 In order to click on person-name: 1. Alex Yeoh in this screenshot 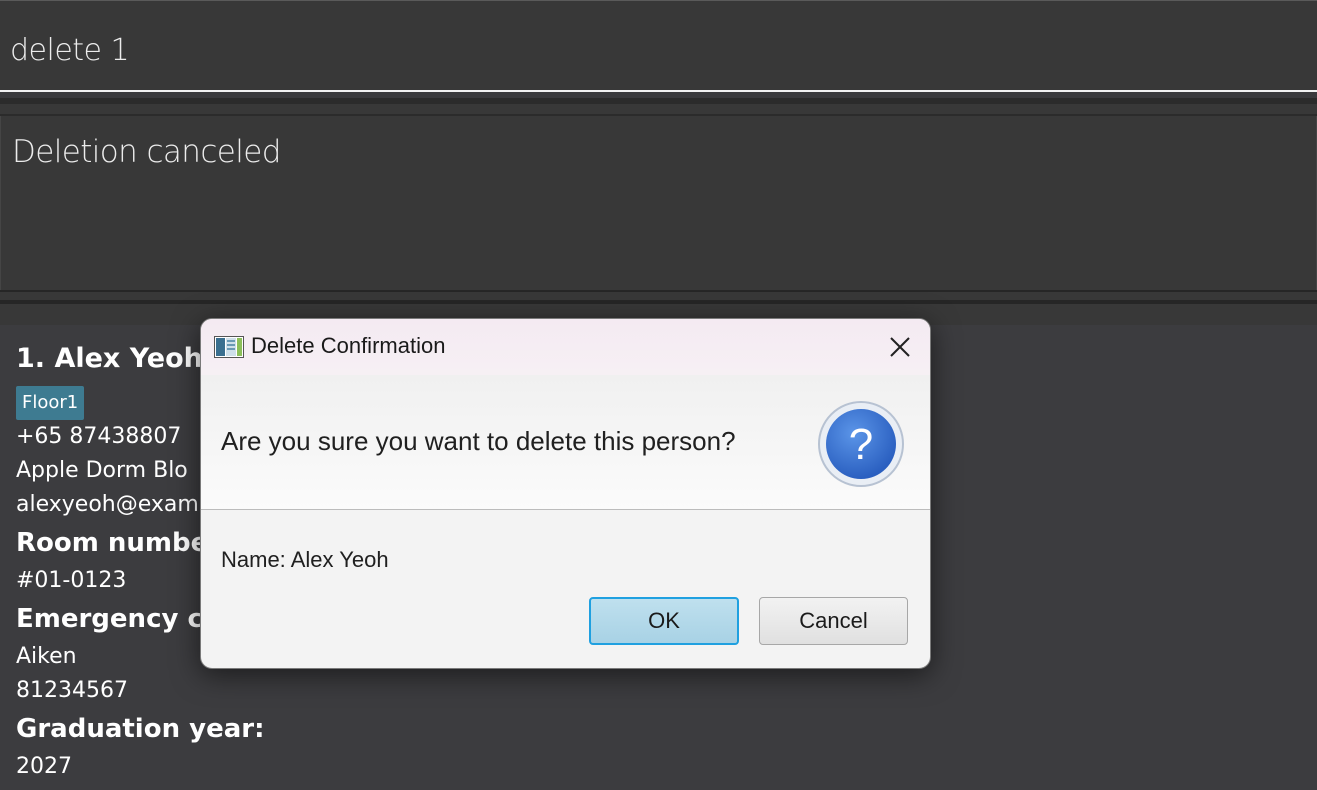, I will do `click(109, 358)`.